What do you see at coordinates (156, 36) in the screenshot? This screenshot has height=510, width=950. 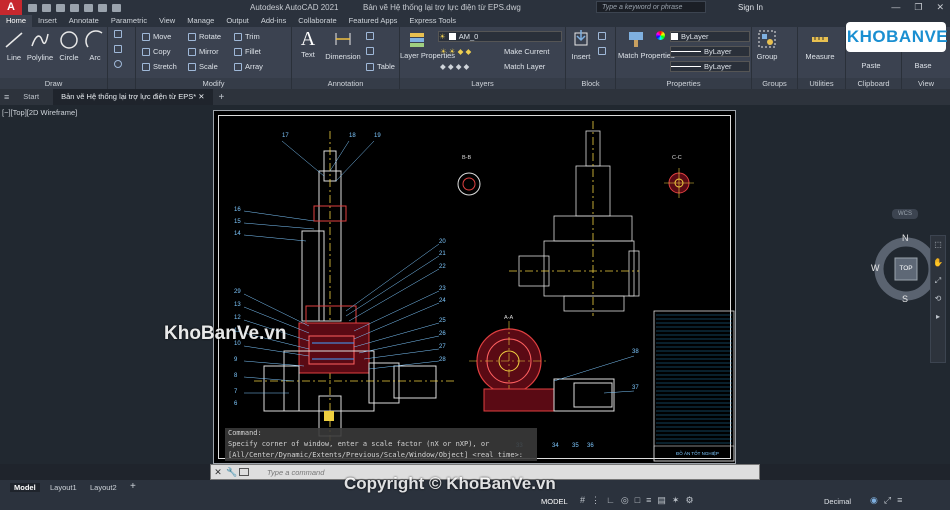 I see `move-button: Move` at bounding box center [156, 36].